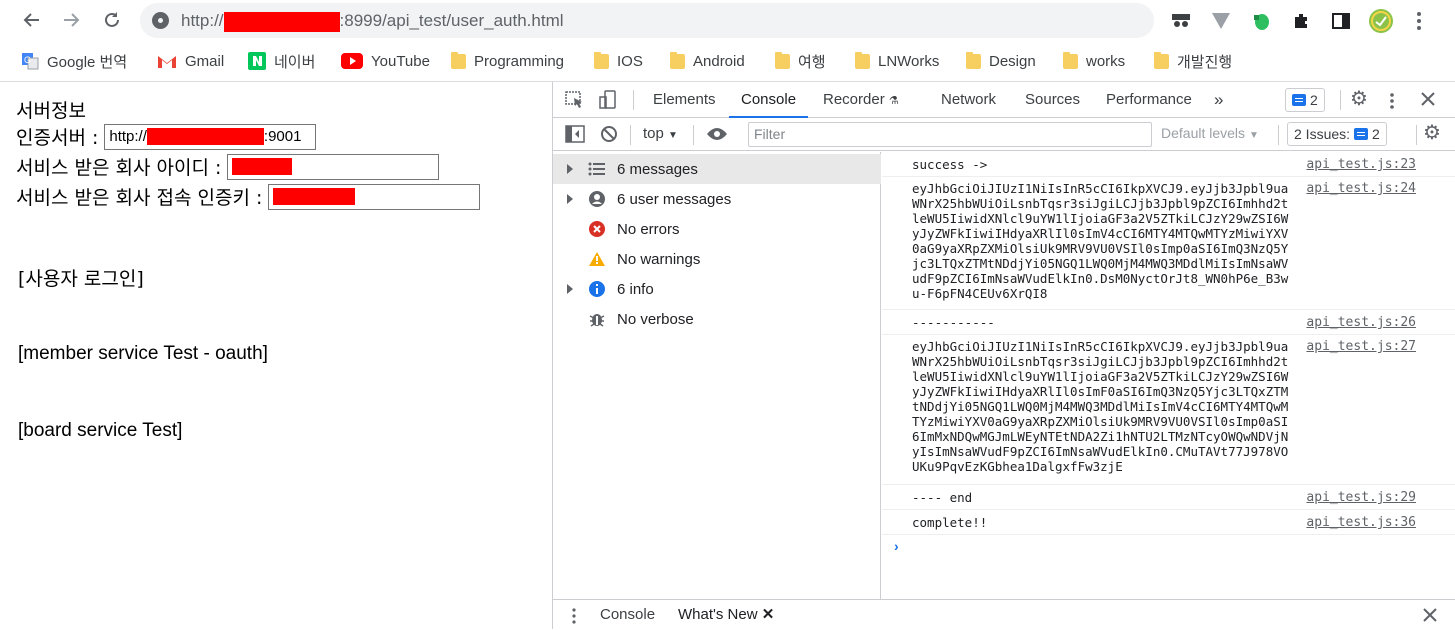 Image resolution: width=1455 pixels, height=630 pixels. Describe the element at coordinates (575, 135) in the screenshot. I see `sidebar-toggle-icon` at that location.